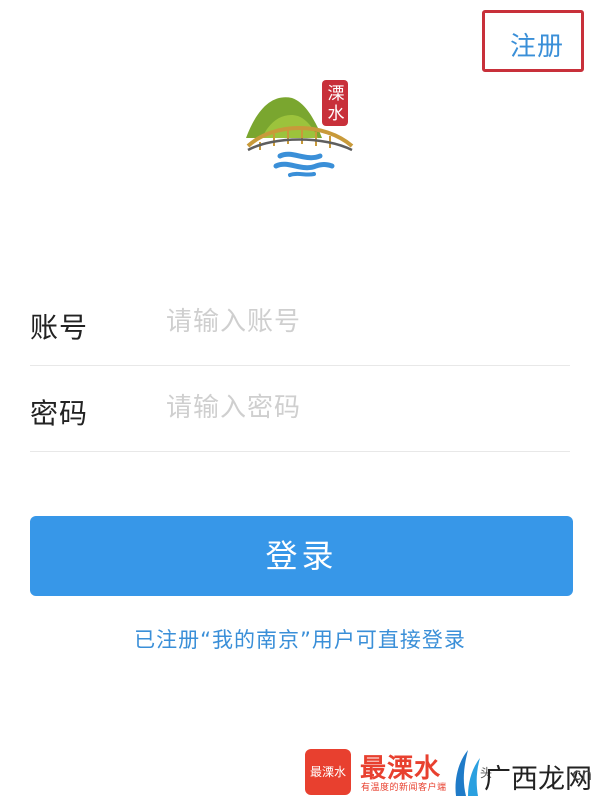 The width and height of the screenshot is (600, 803). Describe the element at coordinates (404, 788) in the screenshot. I see `watermark-slogan: 有温度的新闻客户端` at that location.